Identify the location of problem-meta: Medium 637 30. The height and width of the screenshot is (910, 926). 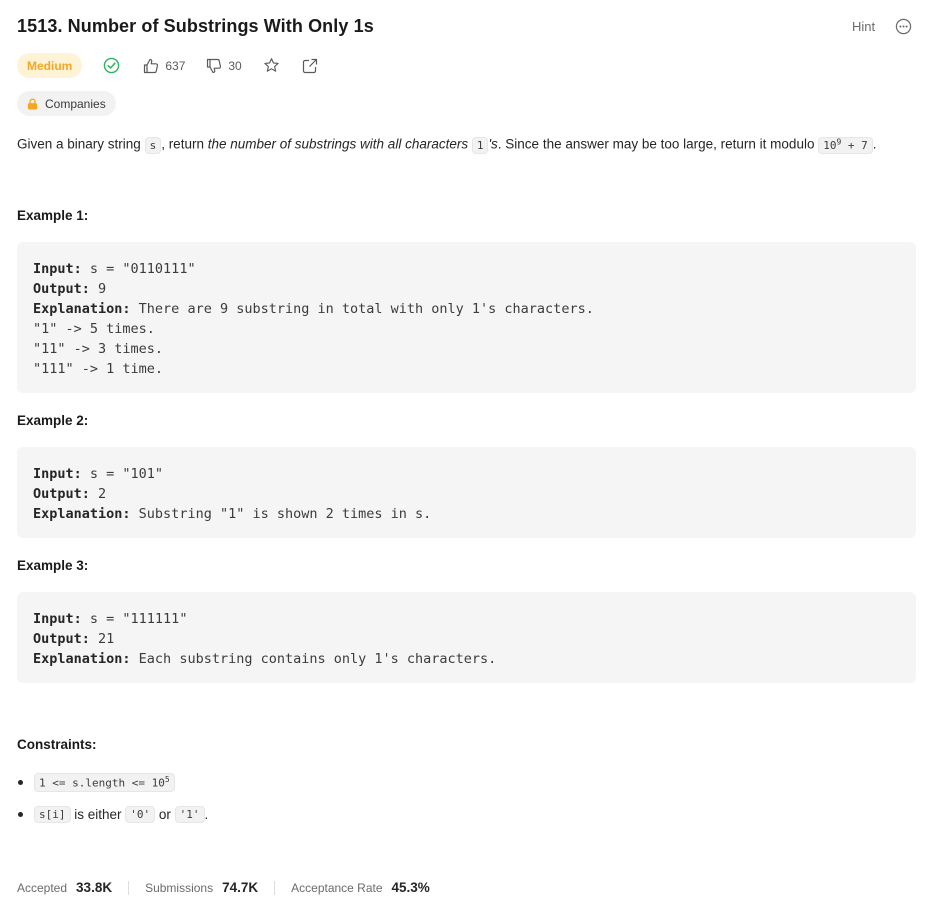
(167, 65).